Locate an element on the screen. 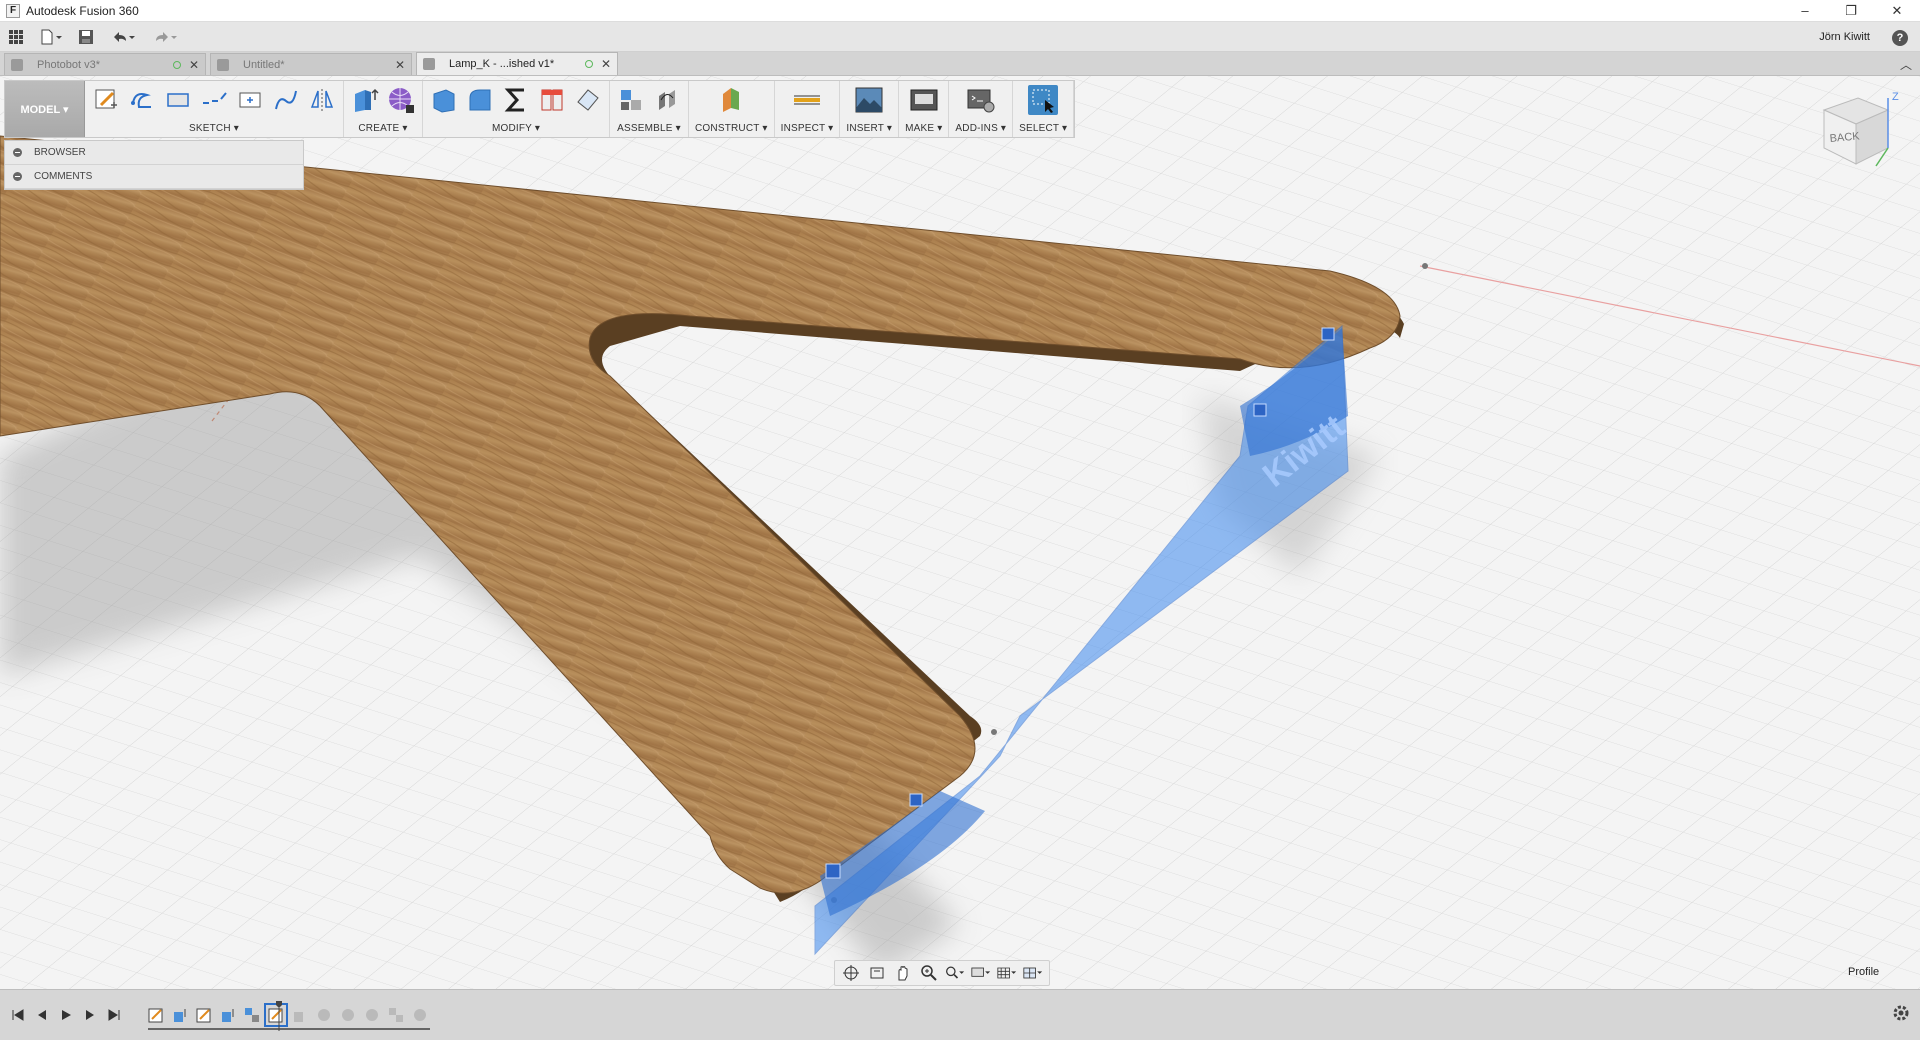 Image resolution: width=1920 pixels, height=1040 pixels. addins-group: ADD-INS ▾ is located at coordinates (981, 109).